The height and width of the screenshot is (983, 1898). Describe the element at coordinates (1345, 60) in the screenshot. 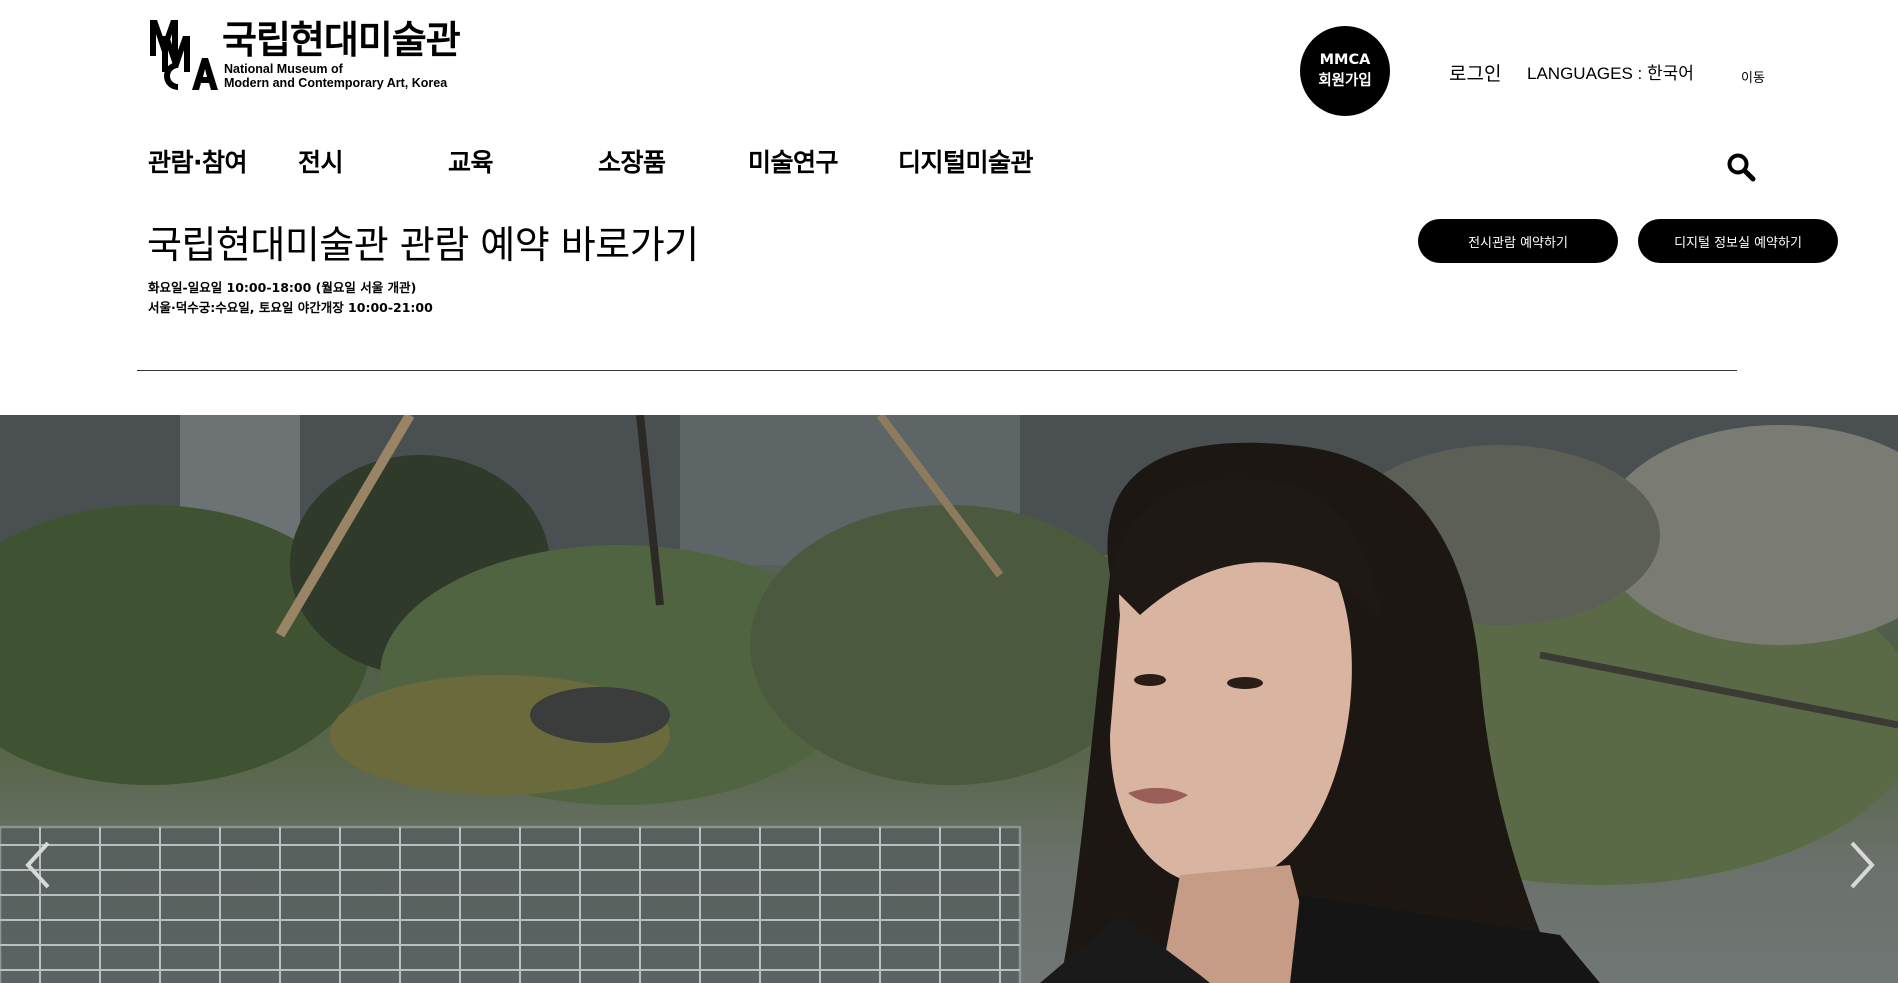

I see `membership-line1: MMCA` at that location.